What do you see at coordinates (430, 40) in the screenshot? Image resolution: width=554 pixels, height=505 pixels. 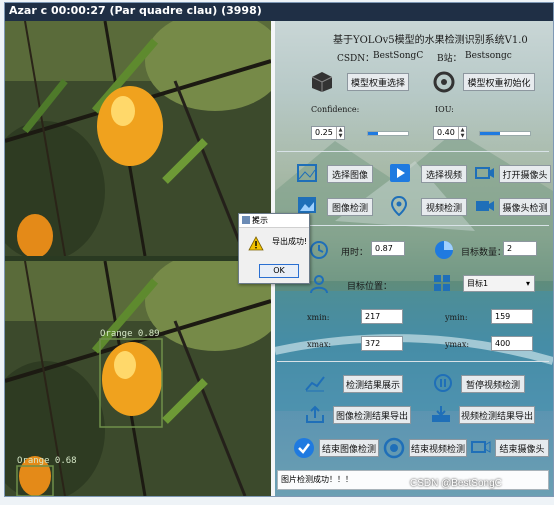 I see `system-title: 基于YOLOv5模型的水果检测识别系统V1.0` at bounding box center [430, 40].